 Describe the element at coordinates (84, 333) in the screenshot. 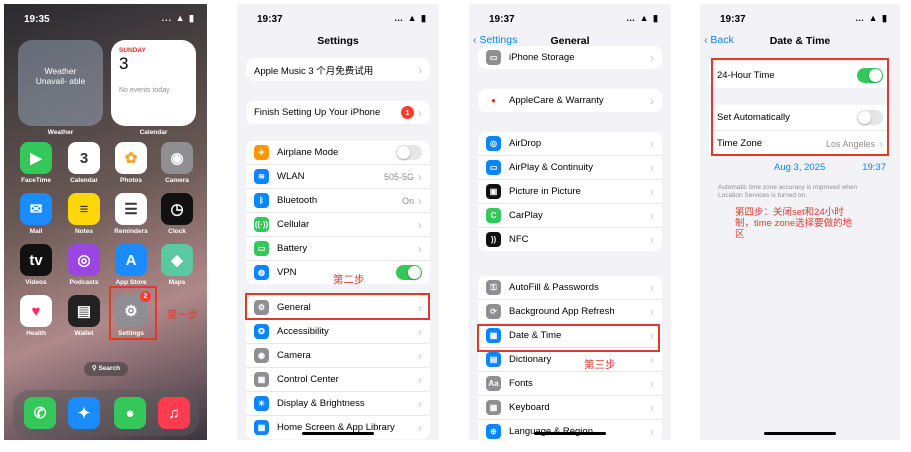

I see `app-label: Wallet` at that location.